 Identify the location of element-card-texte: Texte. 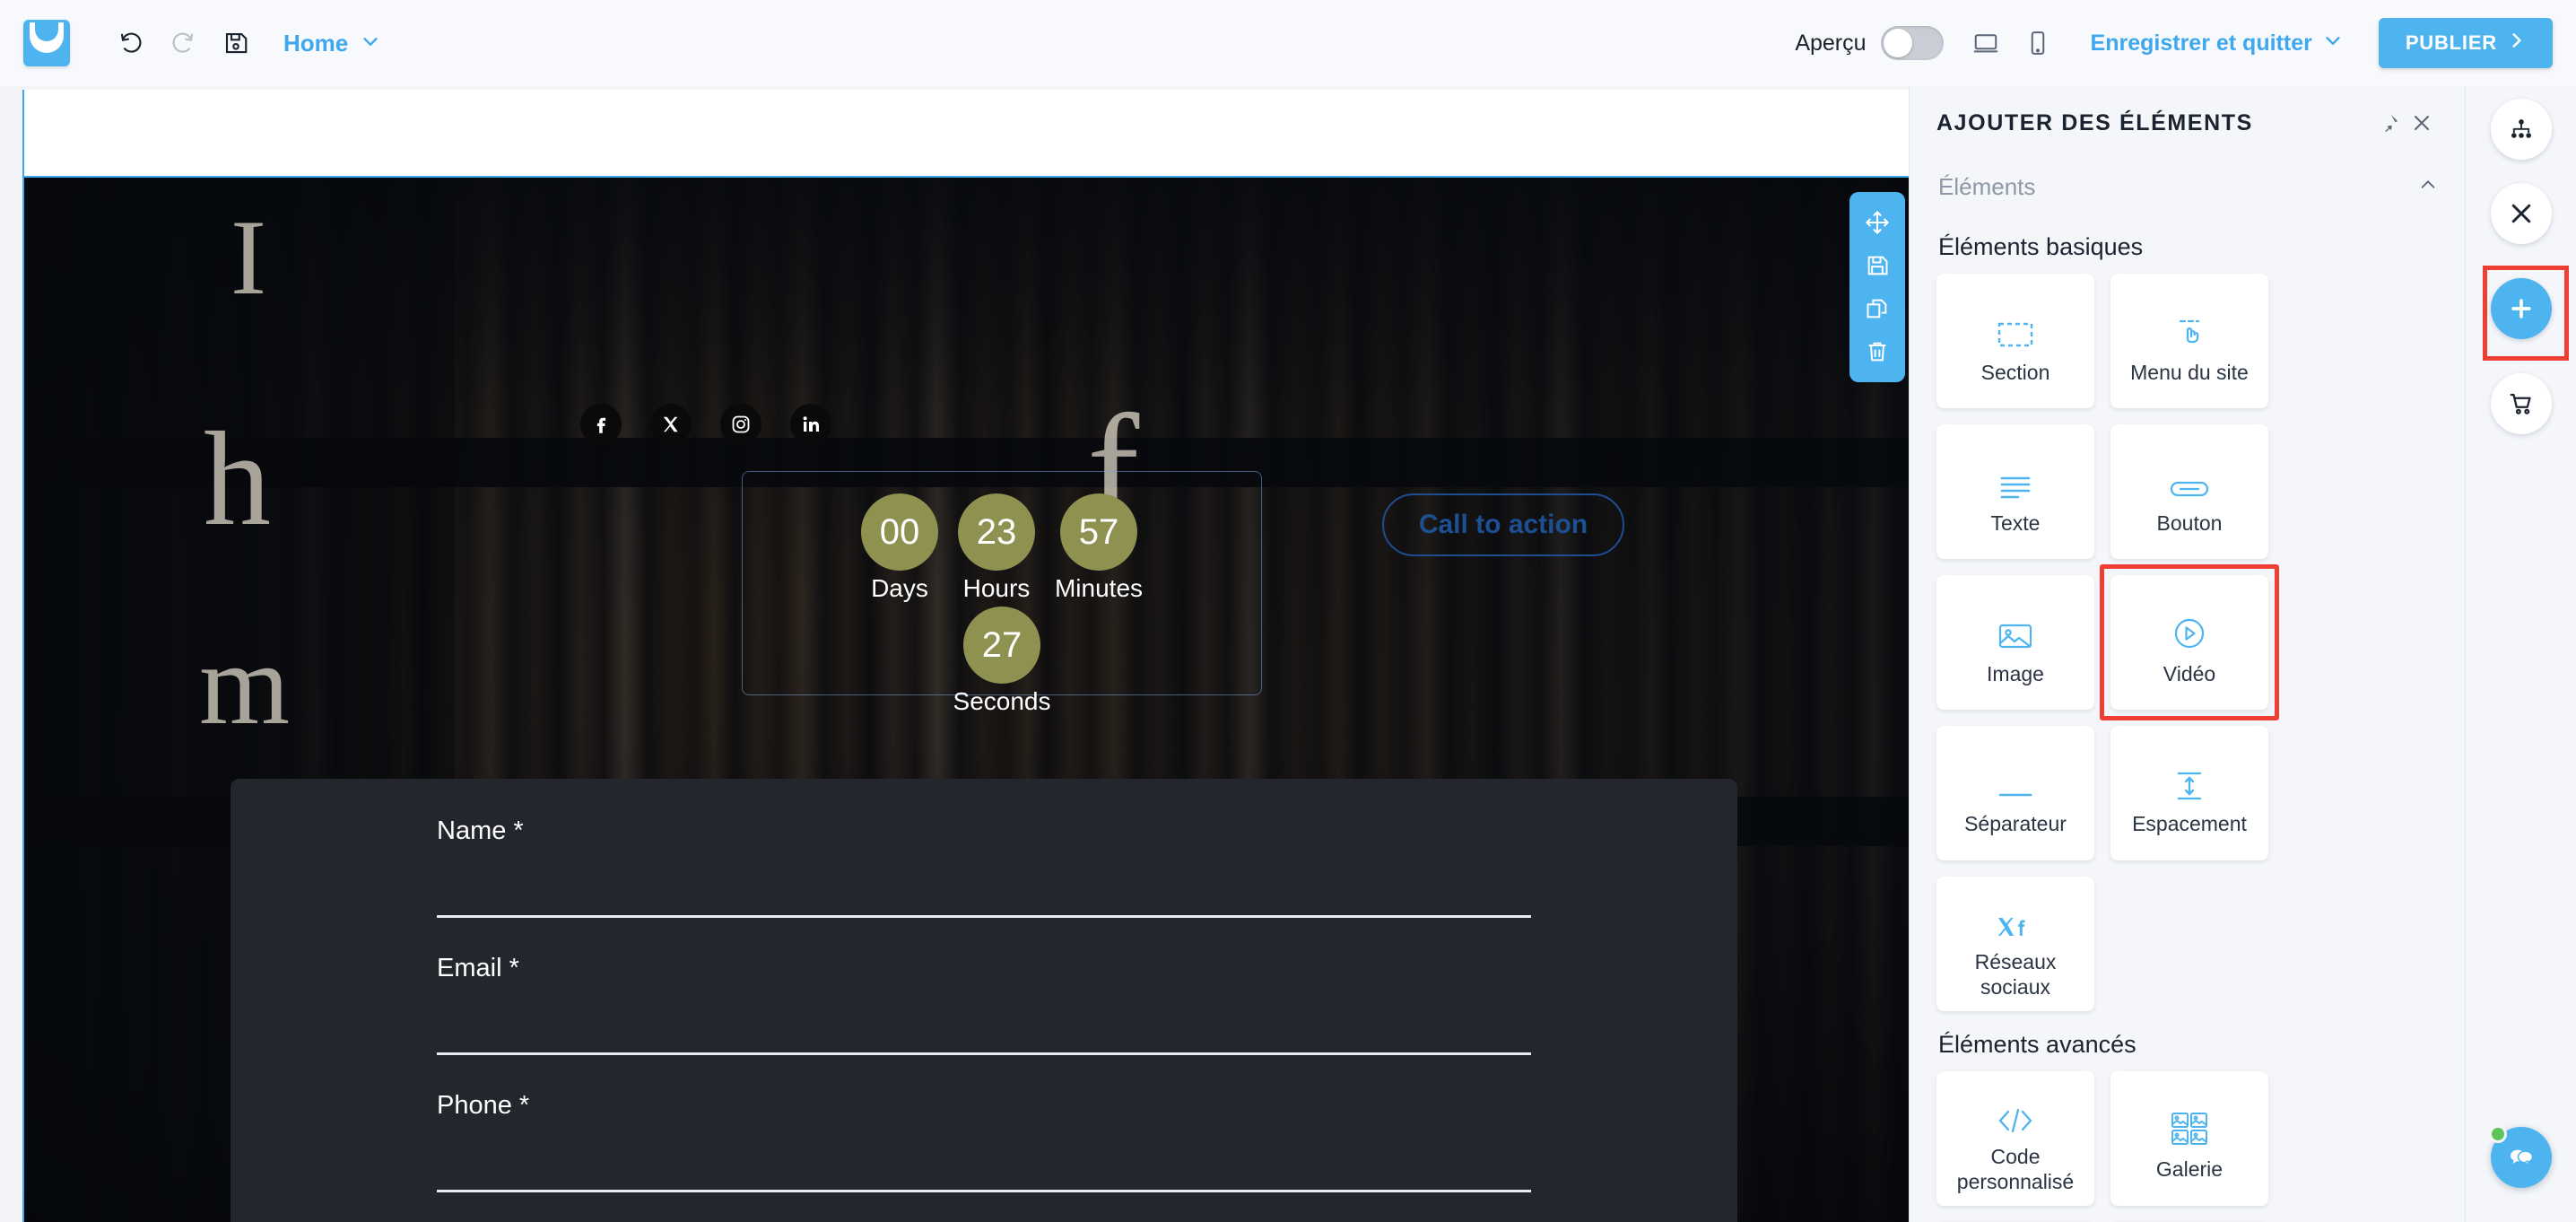
(2015, 491).